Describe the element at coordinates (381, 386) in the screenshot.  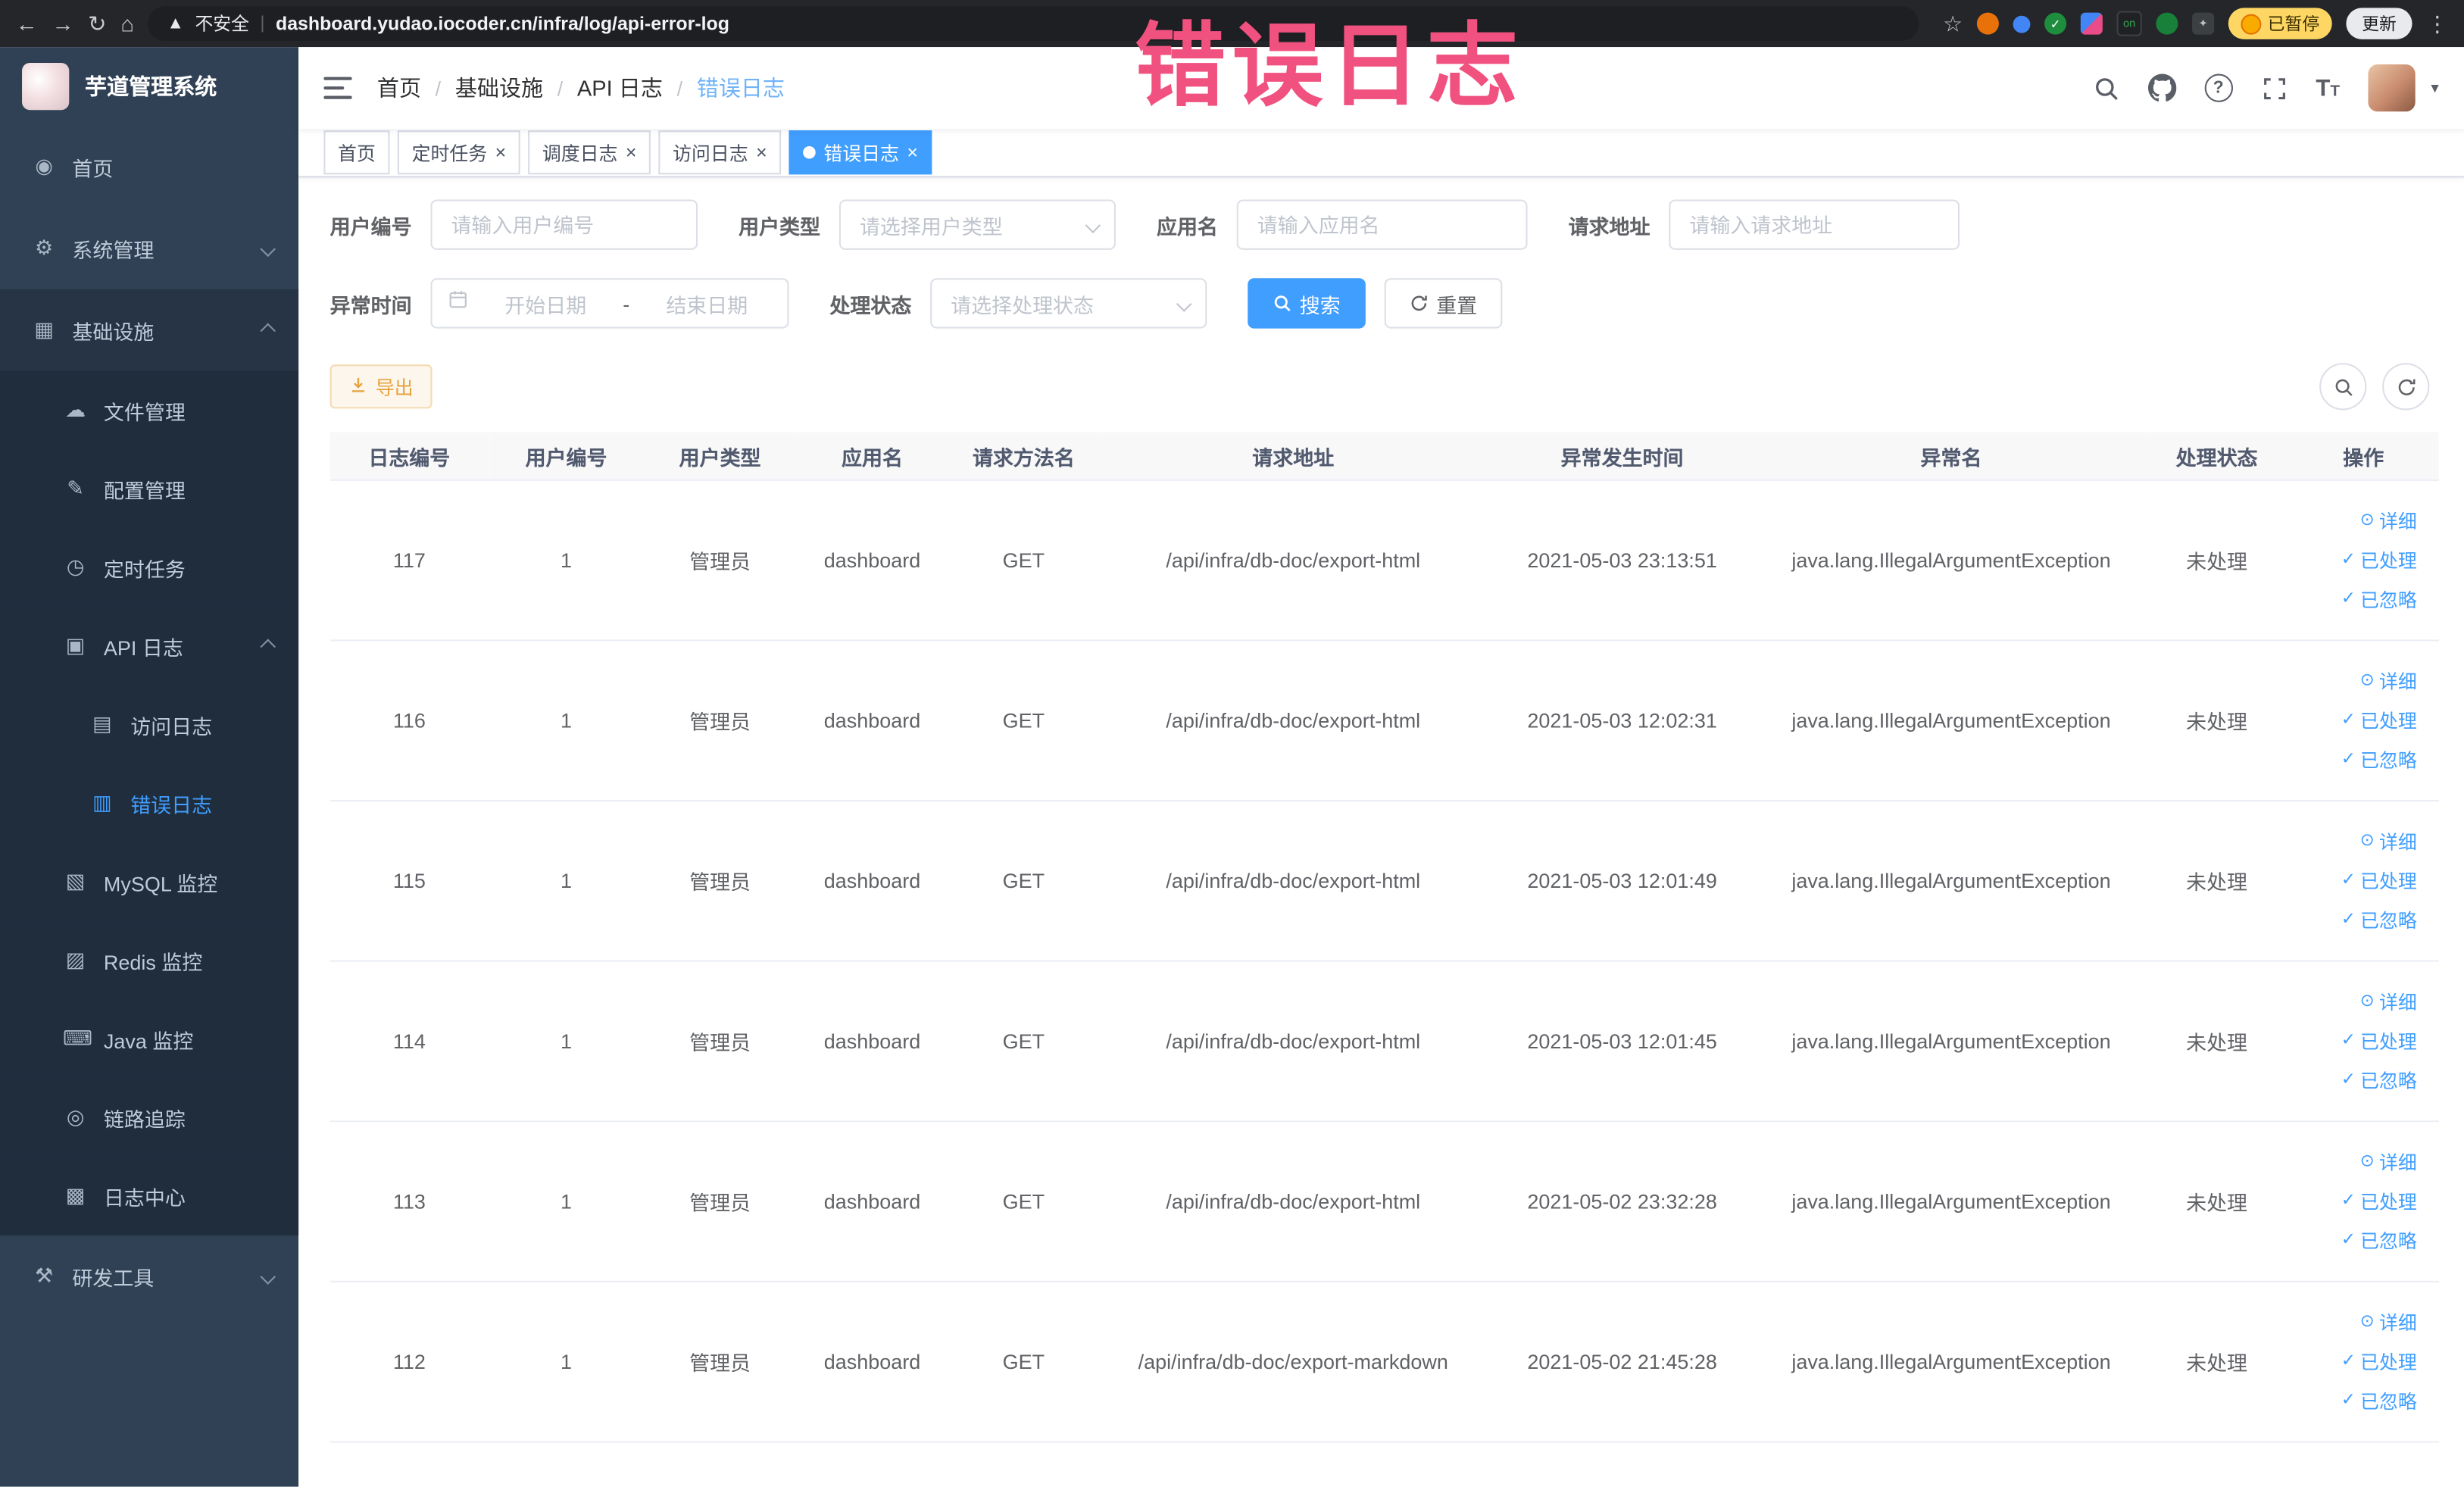
I see `export-button: 导出` at that location.